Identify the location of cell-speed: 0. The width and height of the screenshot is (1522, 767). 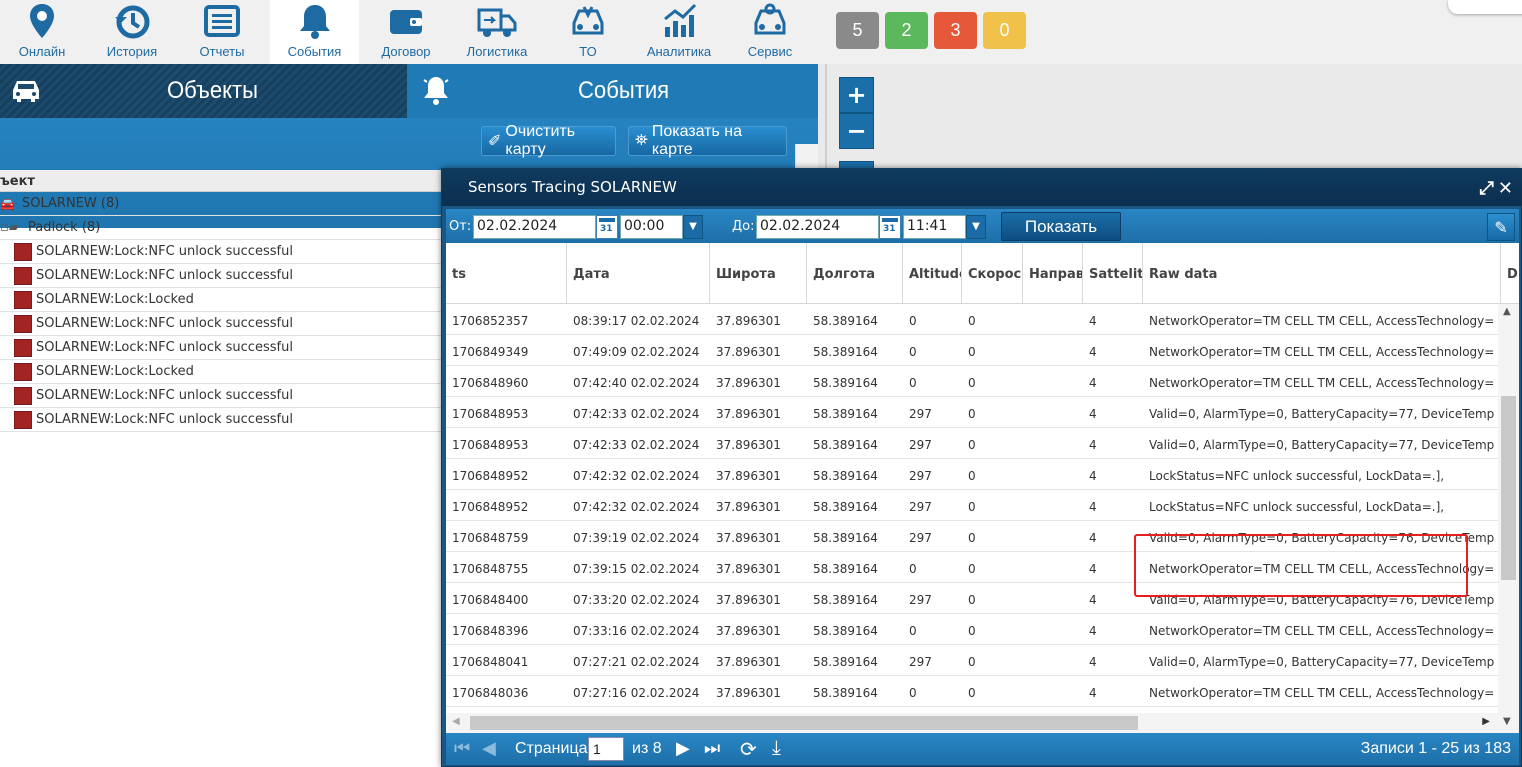
(972, 414).